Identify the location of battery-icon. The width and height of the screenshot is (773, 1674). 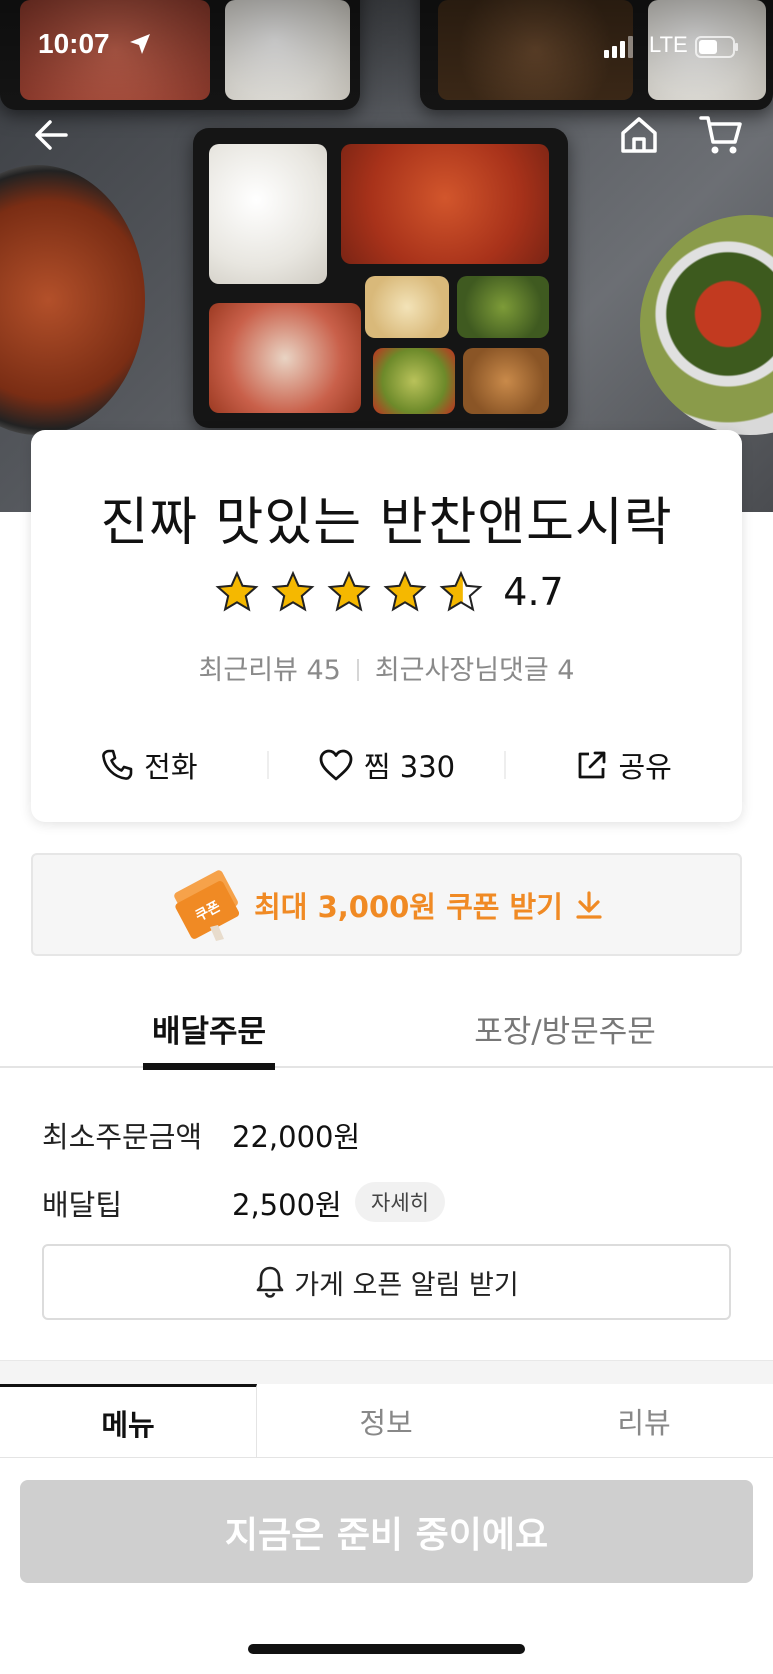
(716, 47).